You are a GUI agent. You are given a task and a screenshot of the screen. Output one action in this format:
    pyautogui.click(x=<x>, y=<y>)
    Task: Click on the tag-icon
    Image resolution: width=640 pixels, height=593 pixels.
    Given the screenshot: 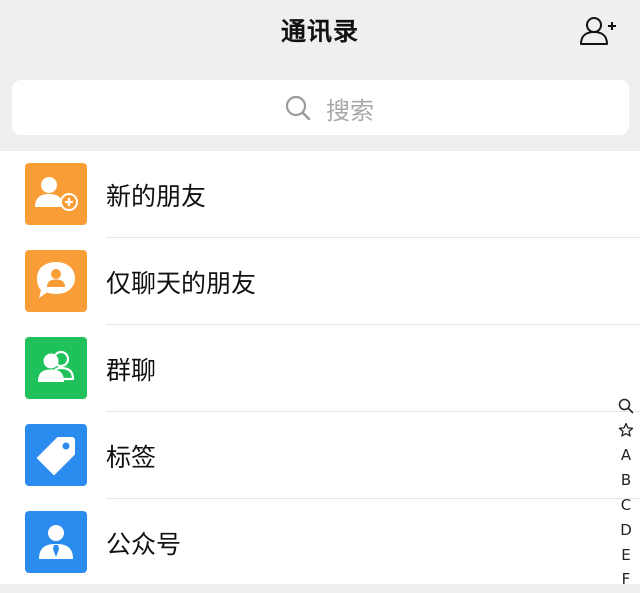 What is the action you would take?
    pyautogui.click(x=56, y=455)
    